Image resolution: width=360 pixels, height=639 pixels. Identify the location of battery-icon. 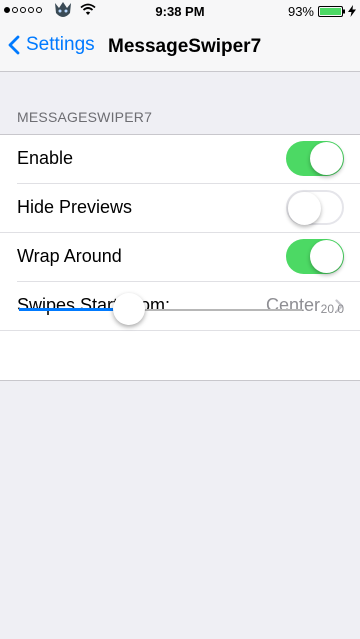
(331, 11).